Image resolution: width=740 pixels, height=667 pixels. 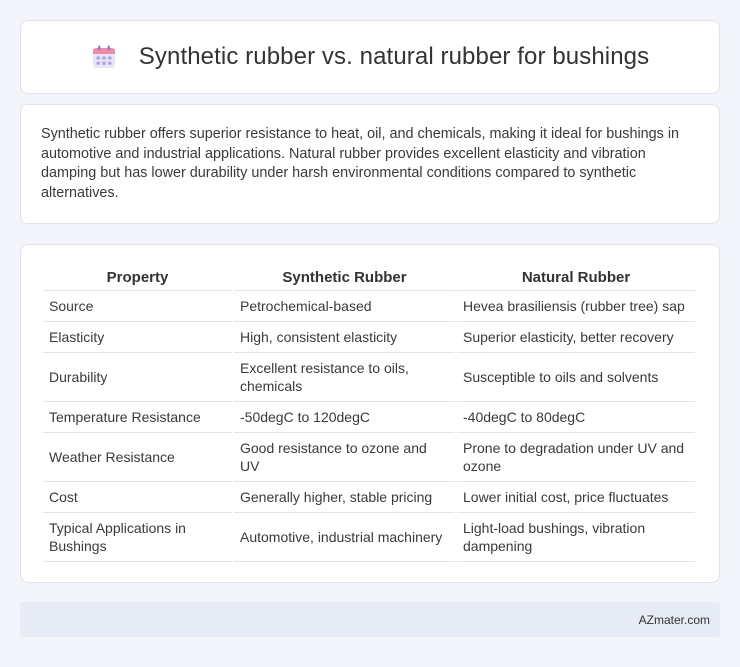 I want to click on table-cell: Weather Resistance, so click(x=137, y=457).